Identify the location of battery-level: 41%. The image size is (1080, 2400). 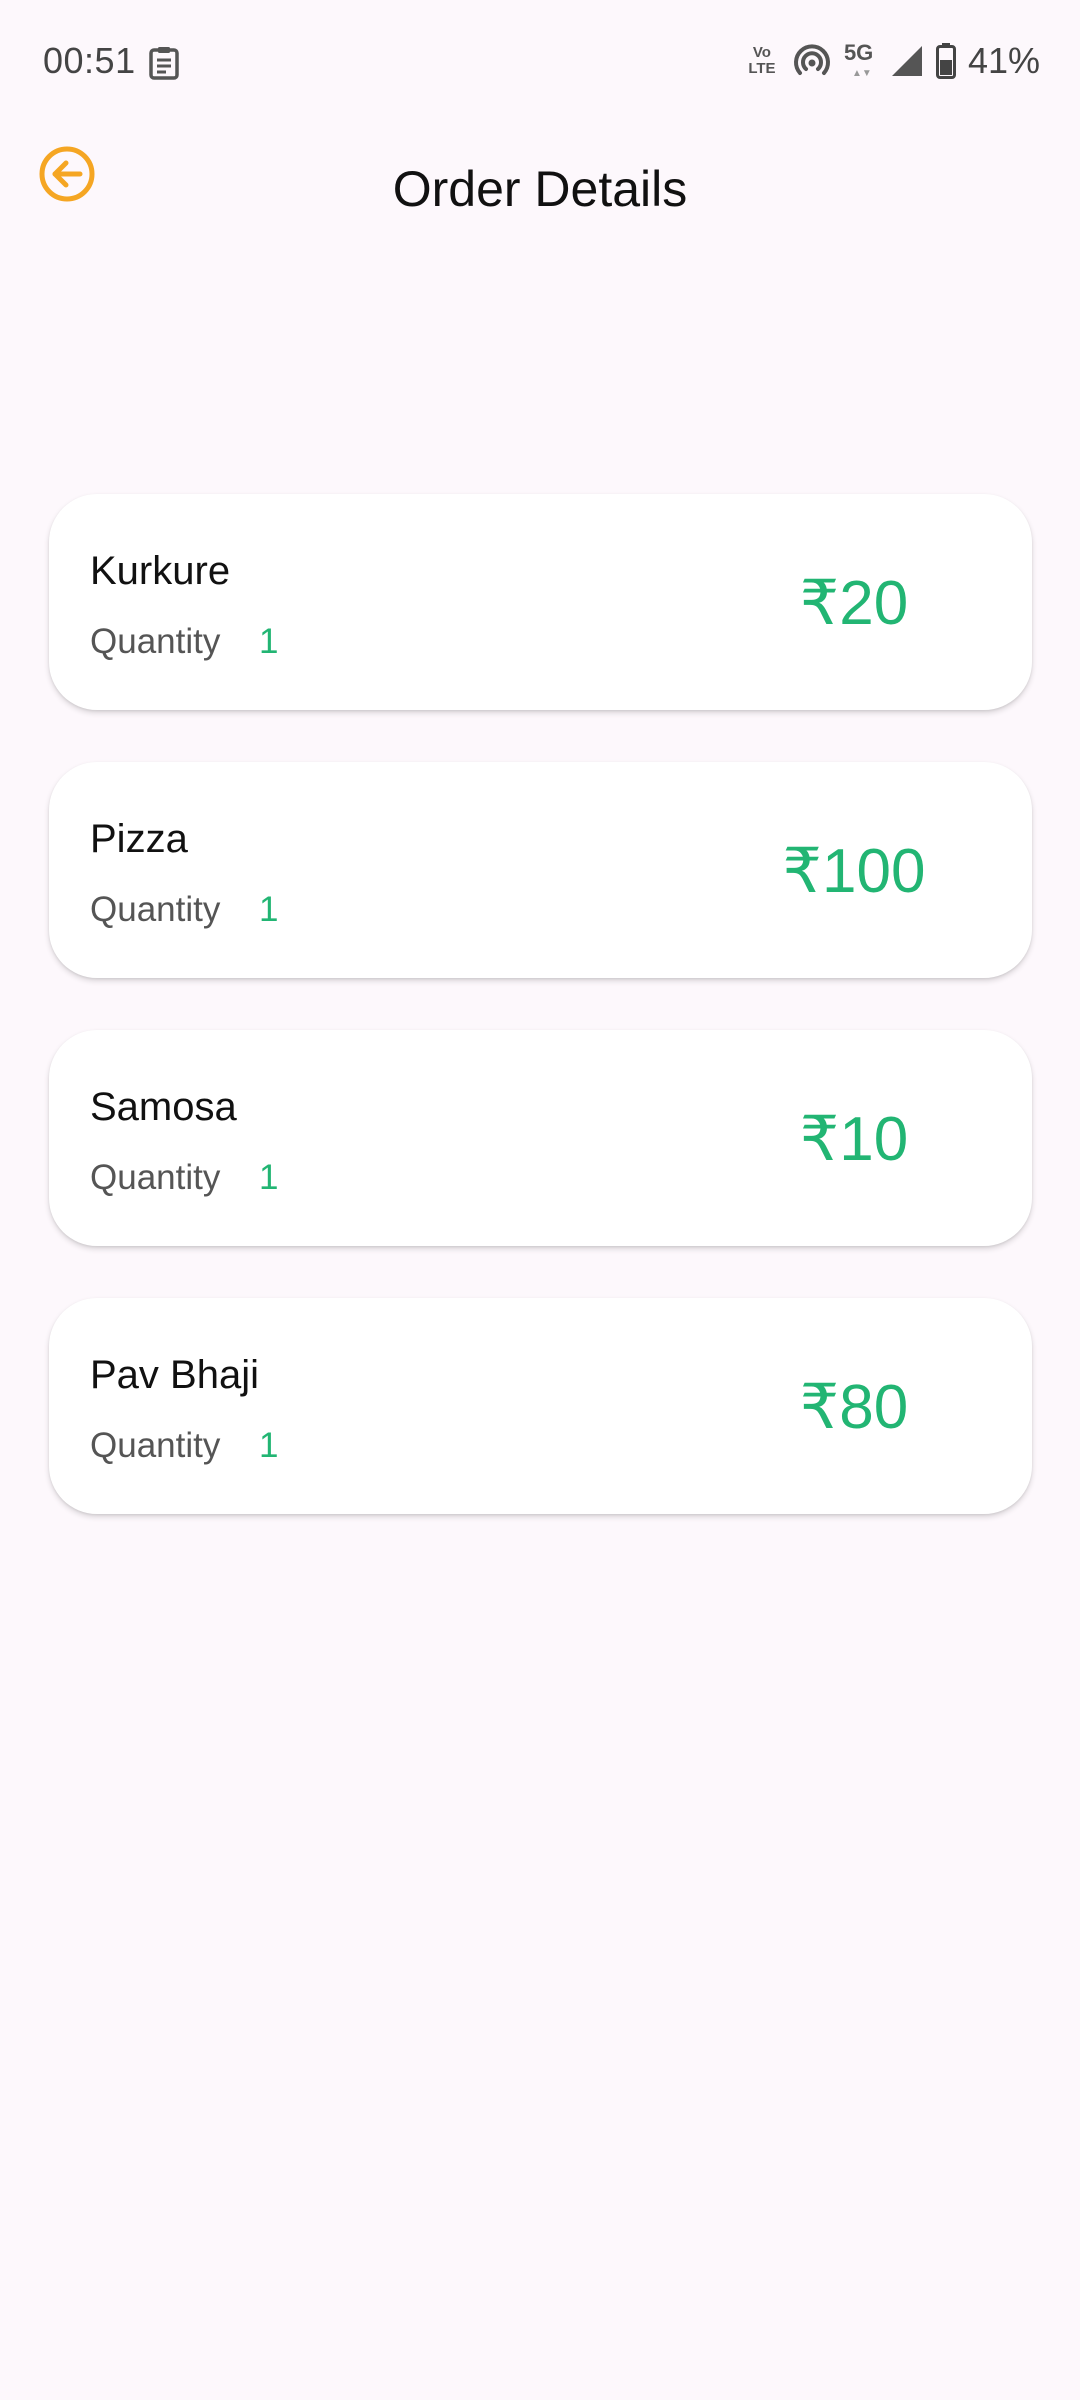
(1003, 60).